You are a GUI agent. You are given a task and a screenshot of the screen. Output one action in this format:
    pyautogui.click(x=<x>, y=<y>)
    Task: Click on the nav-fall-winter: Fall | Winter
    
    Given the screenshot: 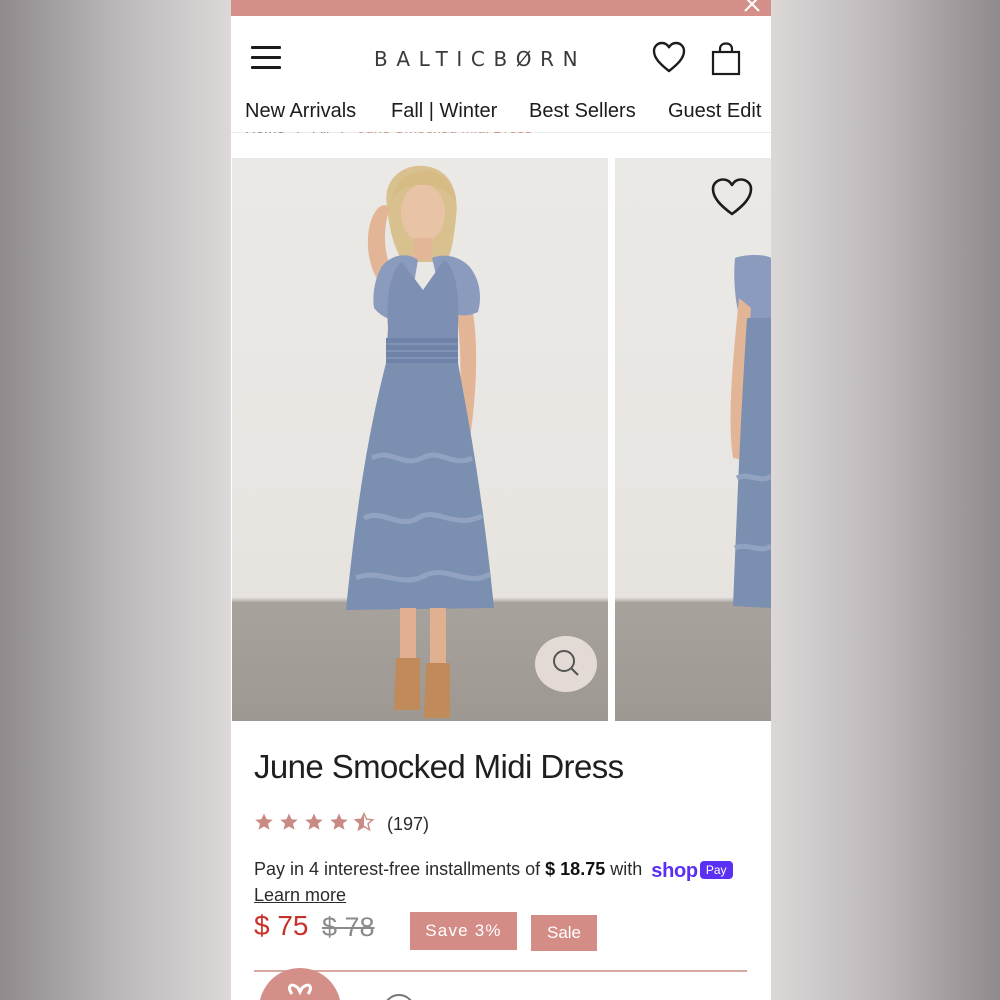 What is the action you would take?
    pyautogui.click(x=444, y=111)
    